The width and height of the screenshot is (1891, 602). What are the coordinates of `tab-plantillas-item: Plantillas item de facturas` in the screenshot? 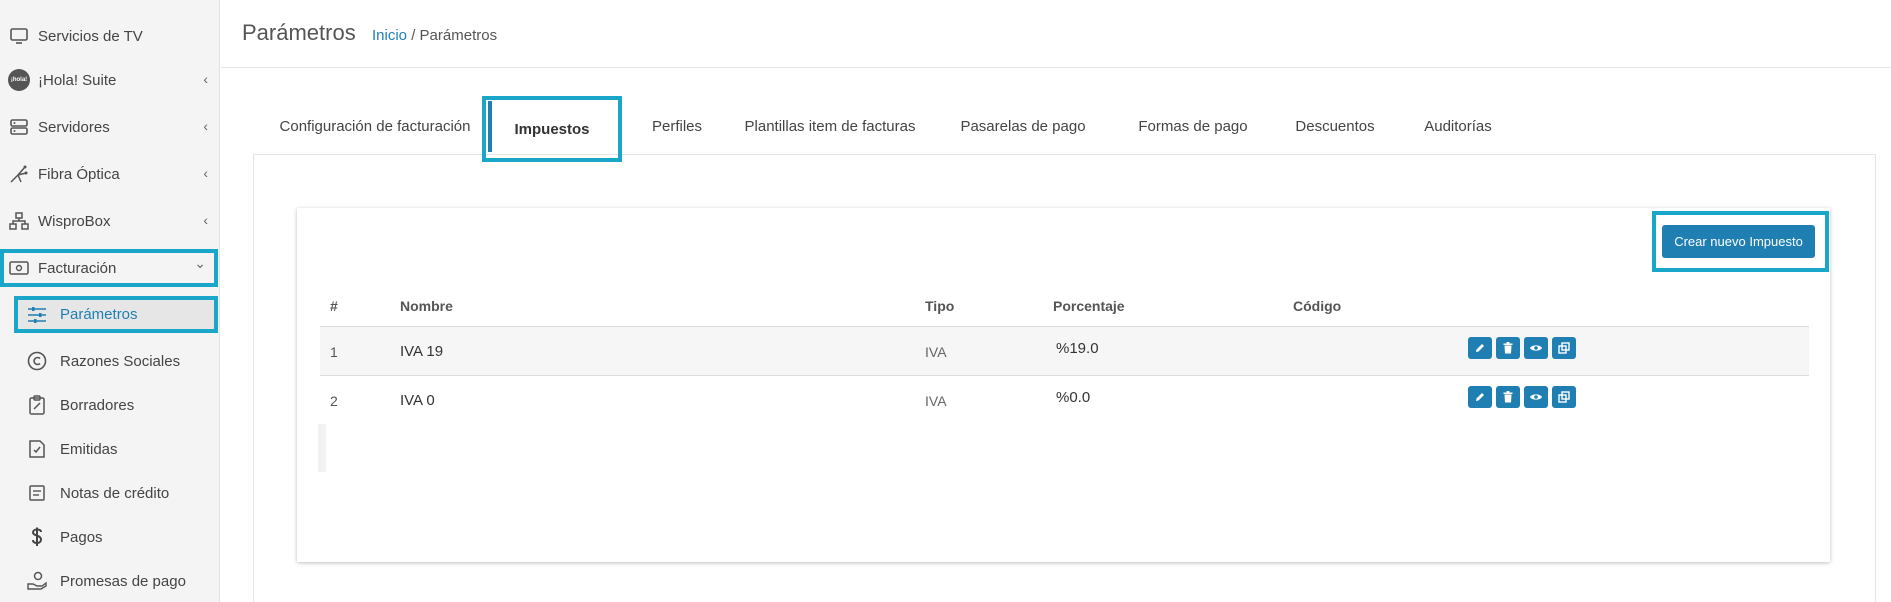 It's located at (830, 126).